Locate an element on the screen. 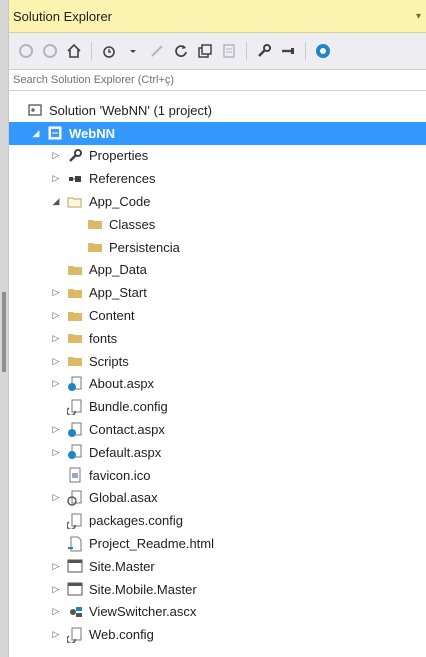 The width and height of the screenshot is (426, 657). tree-item: ▷ Content is located at coordinates (217, 315).